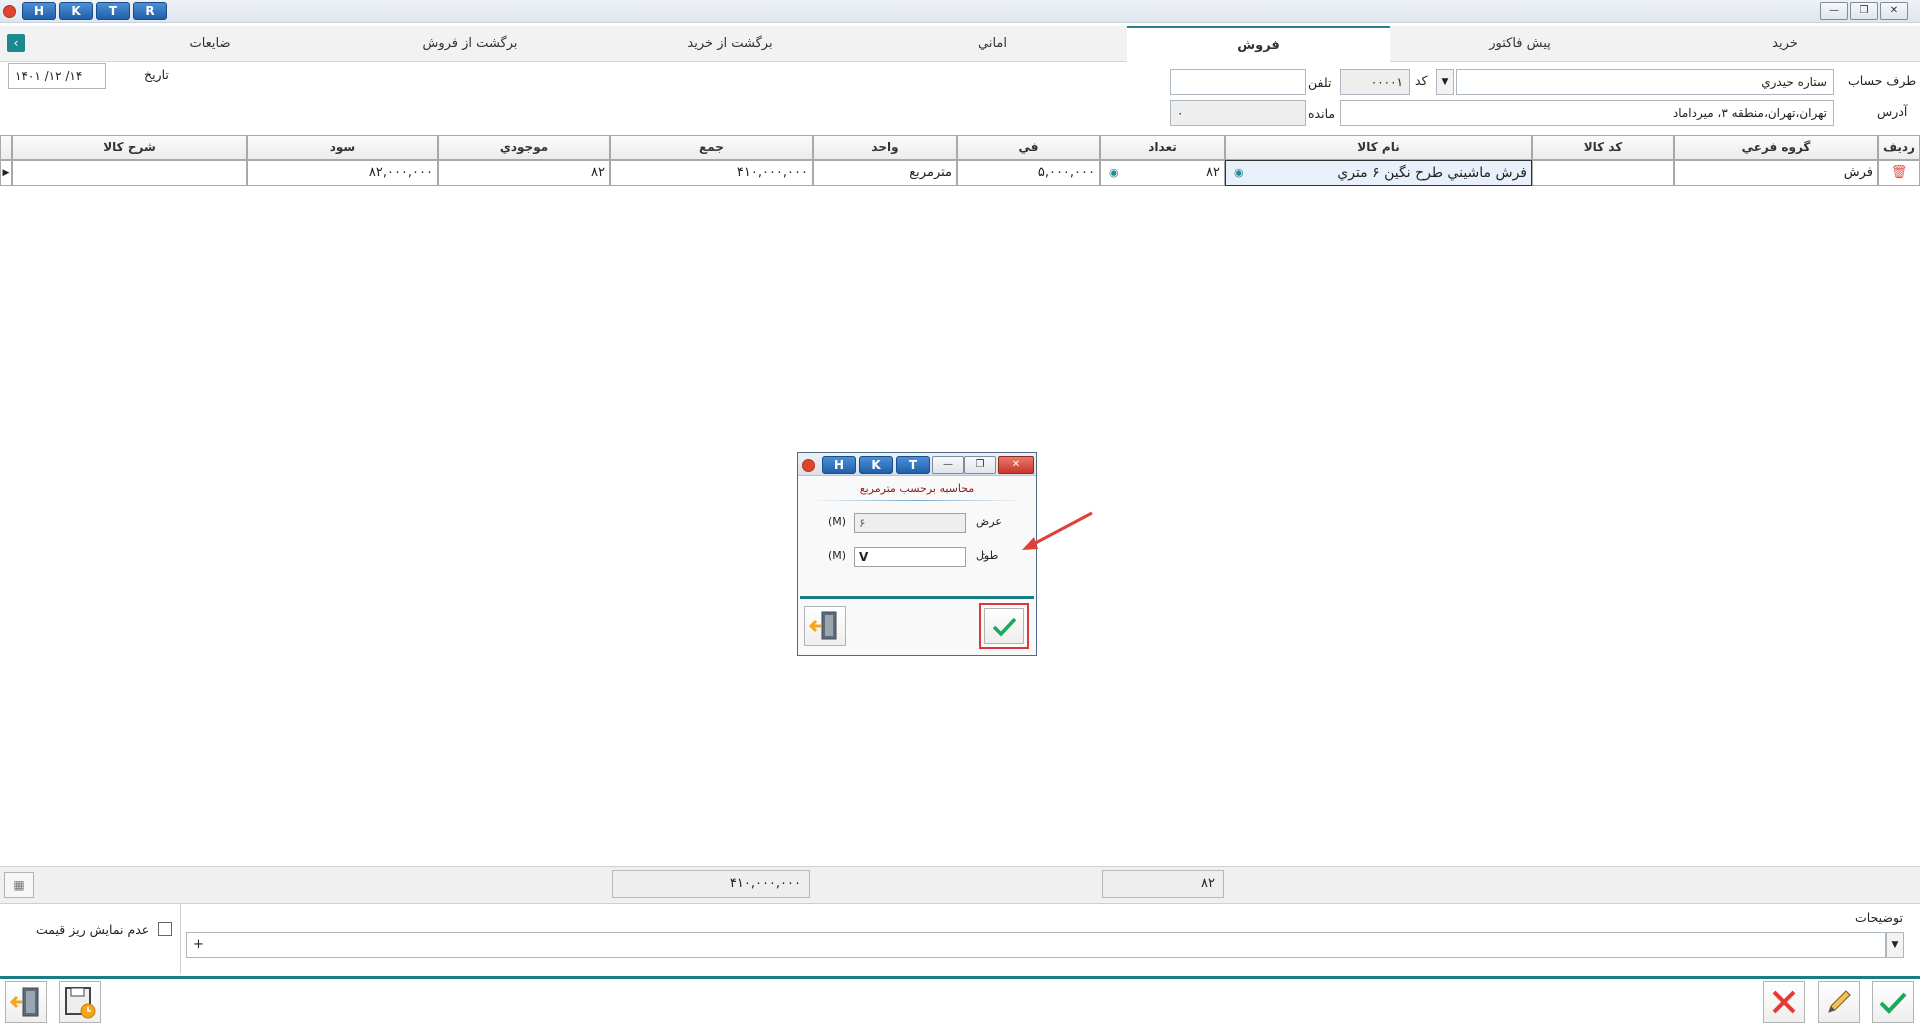 Image resolution: width=1920 pixels, height=1032 pixels. What do you see at coordinates (1162, 147) in the screenshot?
I see `col-header-qty: تعداد` at bounding box center [1162, 147].